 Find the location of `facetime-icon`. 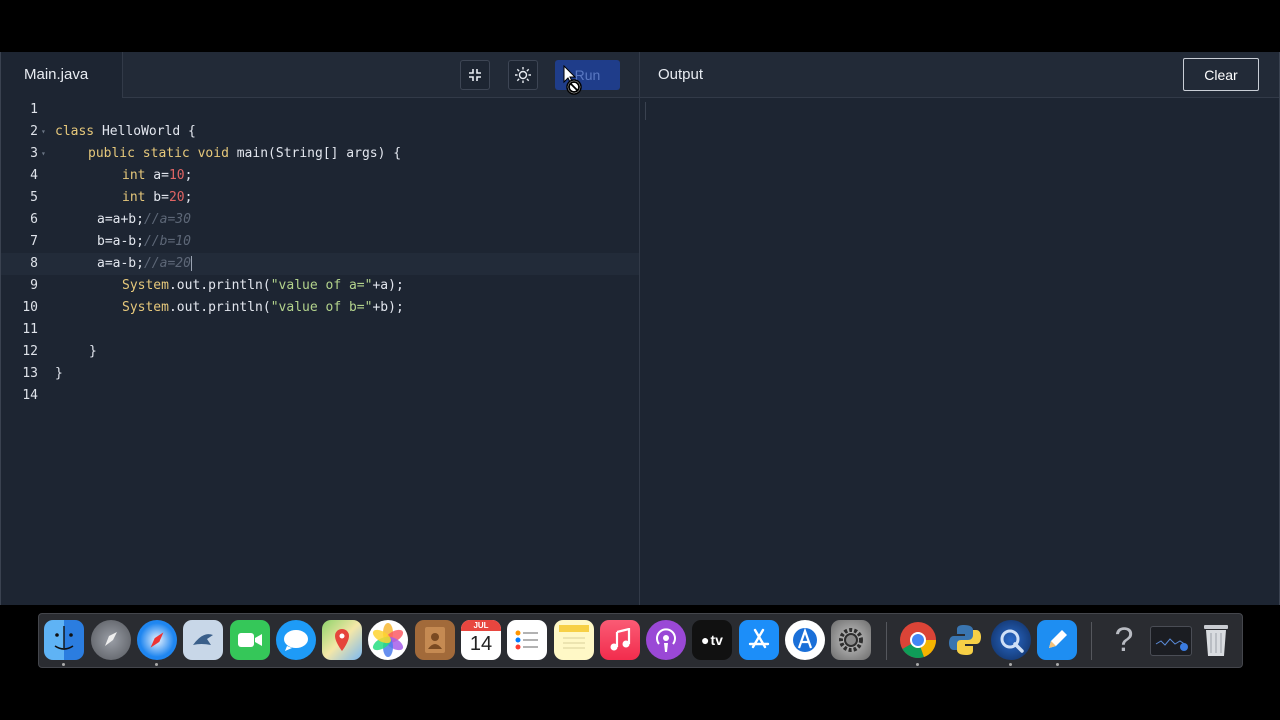

facetime-icon is located at coordinates (250, 640).